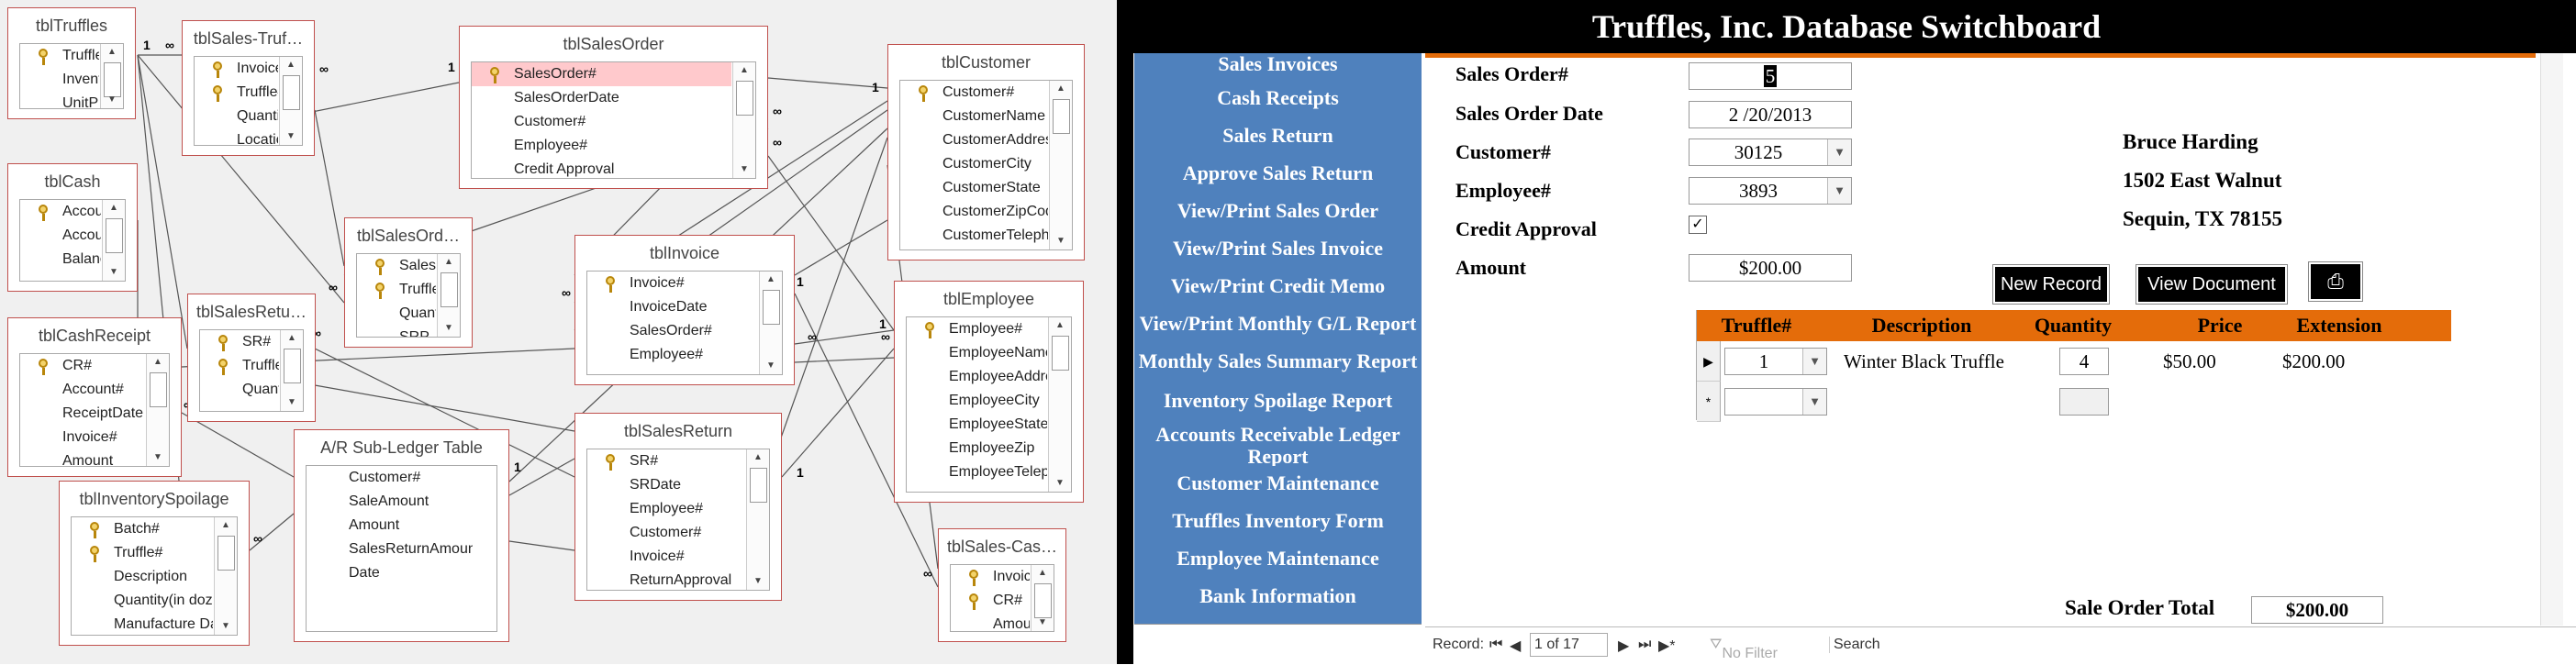 This screenshot has width=2576, height=665. What do you see at coordinates (142, 601) in the screenshot?
I see `field-row: Quantity(in dozens)` at bounding box center [142, 601].